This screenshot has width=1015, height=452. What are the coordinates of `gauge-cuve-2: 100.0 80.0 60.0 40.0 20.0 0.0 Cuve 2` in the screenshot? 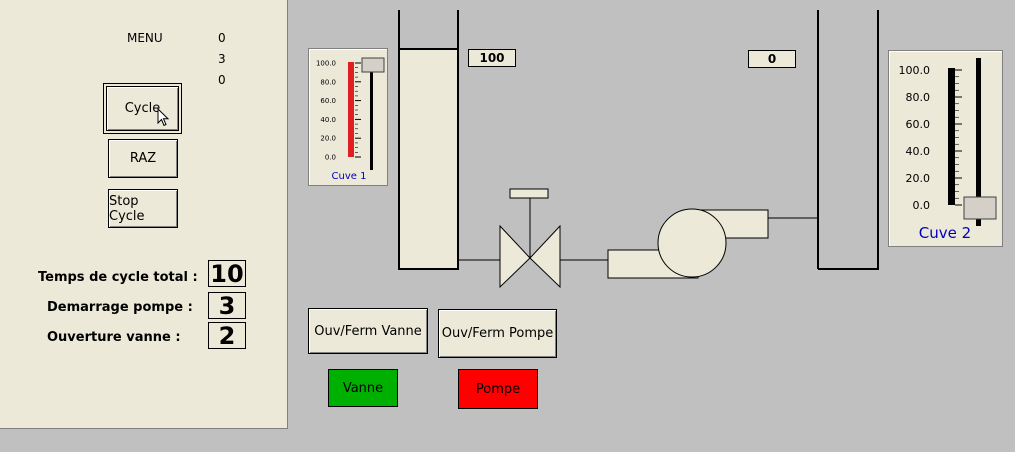 It's located at (945, 148).